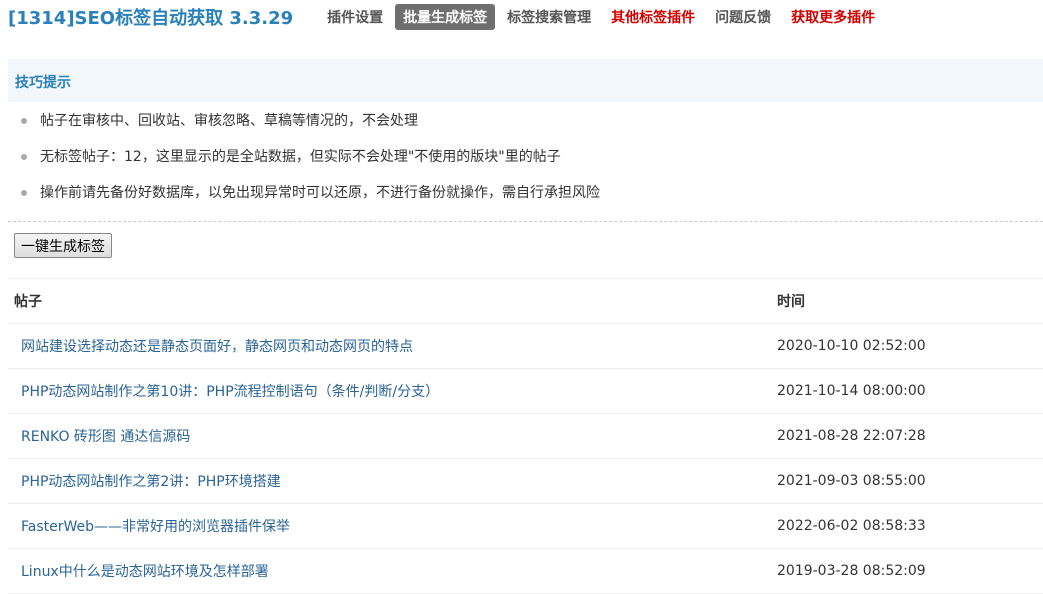 This screenshot has height=594, width=1043. I want to click on table-row: Linux中什么是动态网站环境及怎样部署 2019-03-28 08:52:09, so click(525, 571).